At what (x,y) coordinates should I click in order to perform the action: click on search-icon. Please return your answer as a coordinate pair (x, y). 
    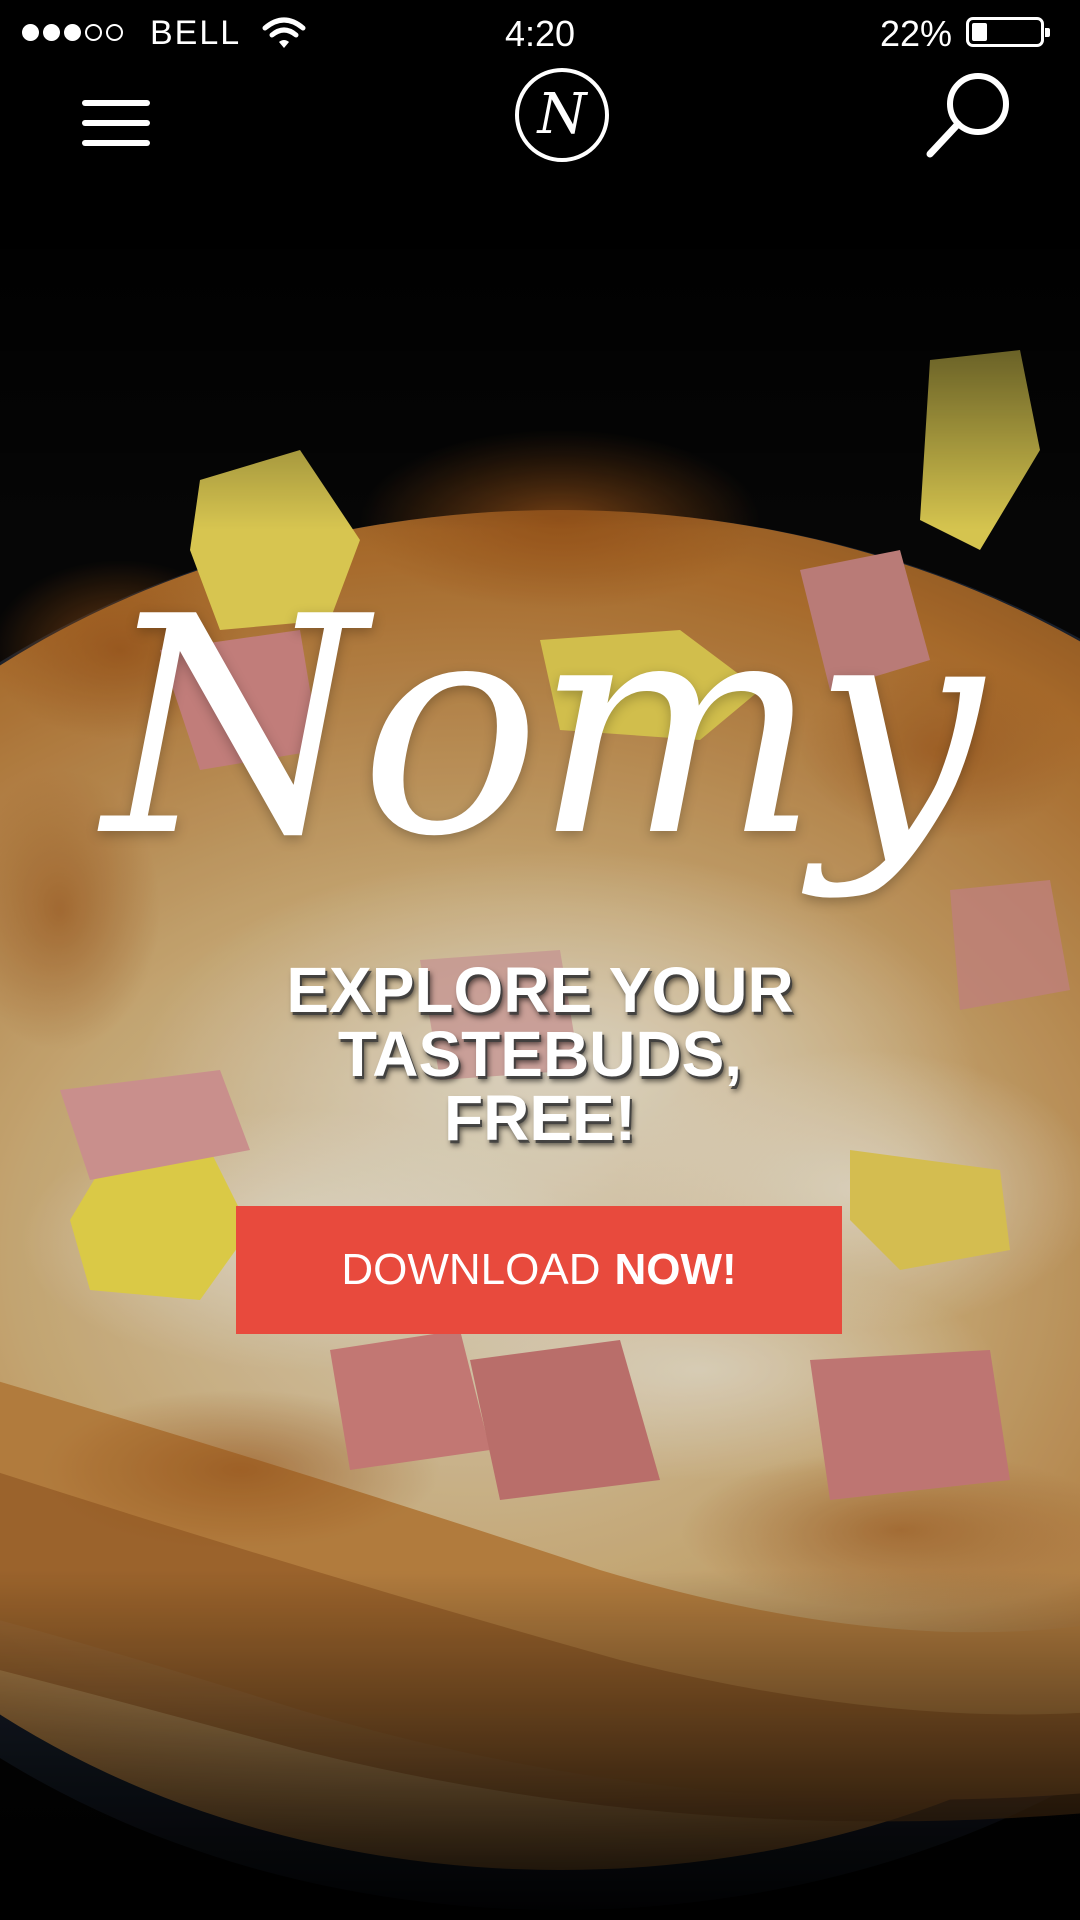
    Looking at the image, I should click on (968, 114).